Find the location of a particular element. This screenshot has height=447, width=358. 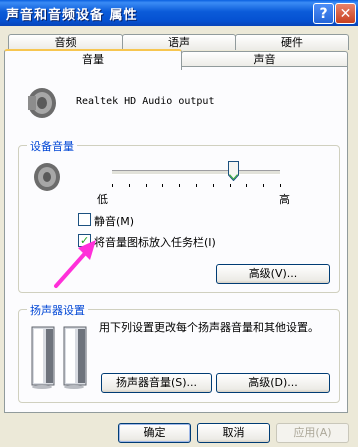

title-bar: 声音和音频设备 属性 ? ✕ is located at coordinates (179, 13).